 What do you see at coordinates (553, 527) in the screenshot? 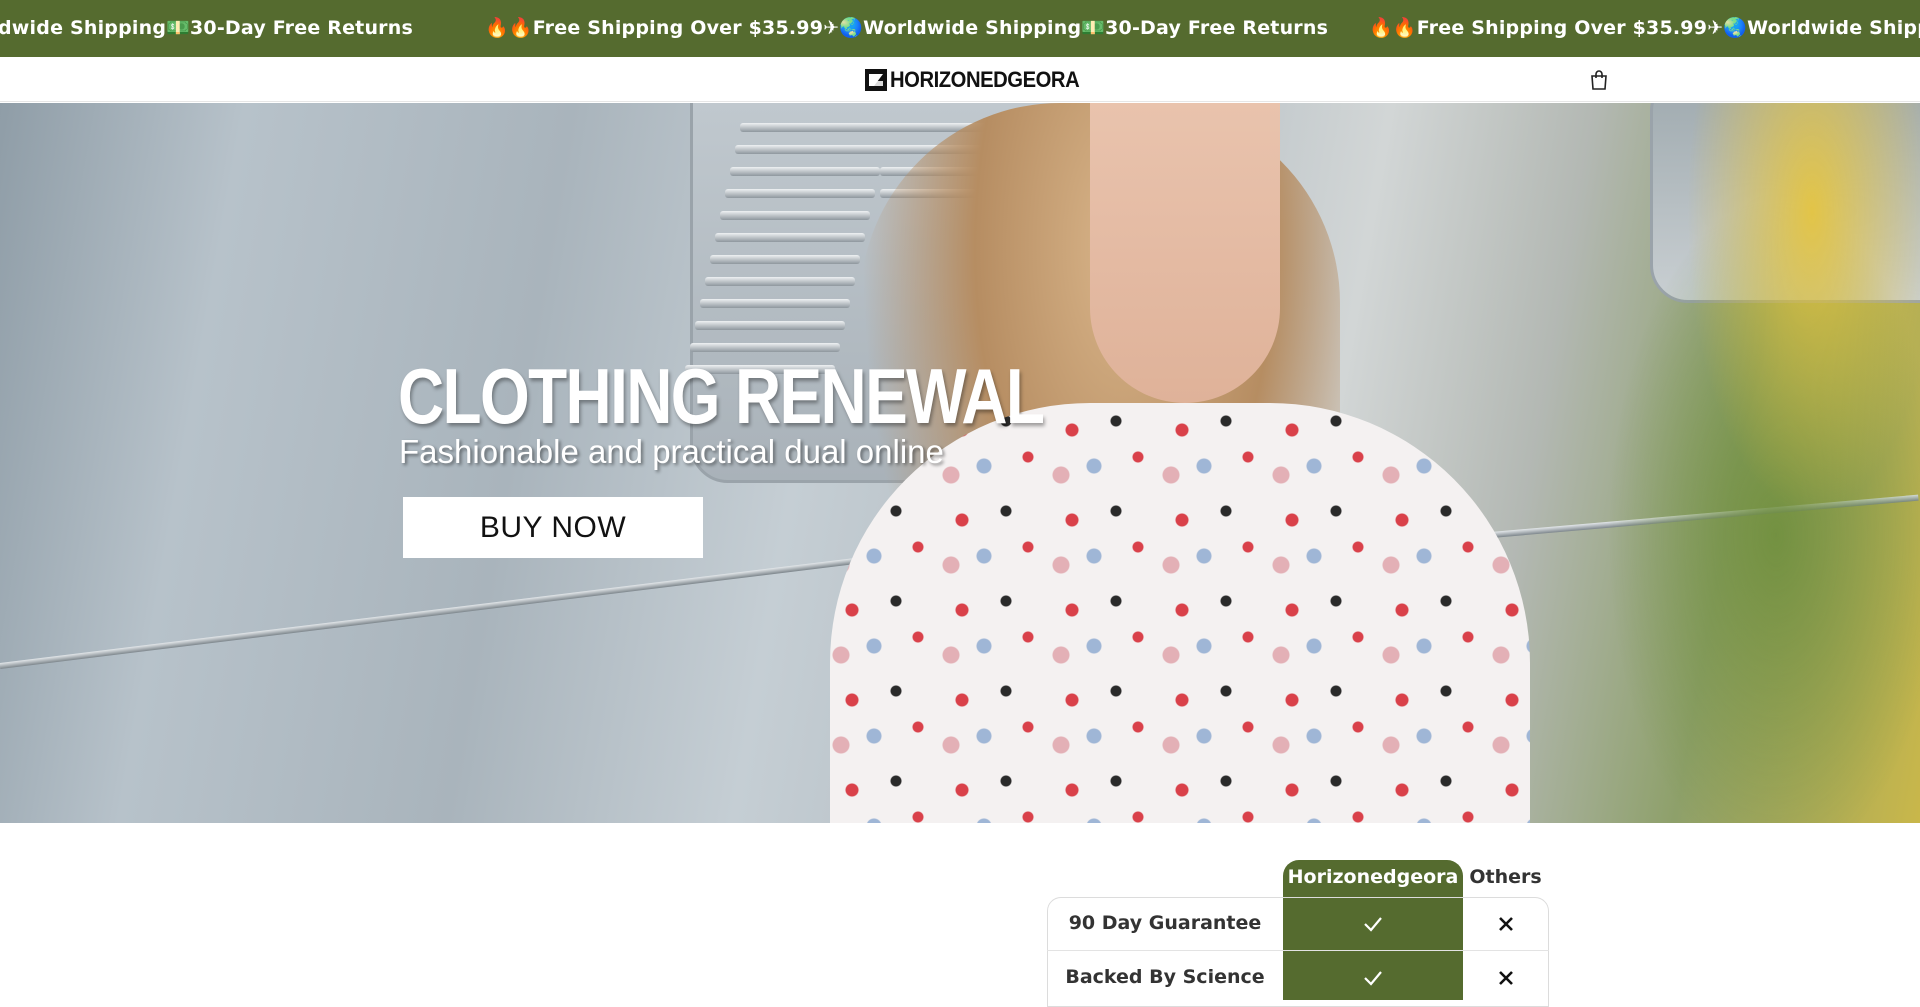
I see `buy-now-button: BUY NOW` at bounding box center [553, 527].